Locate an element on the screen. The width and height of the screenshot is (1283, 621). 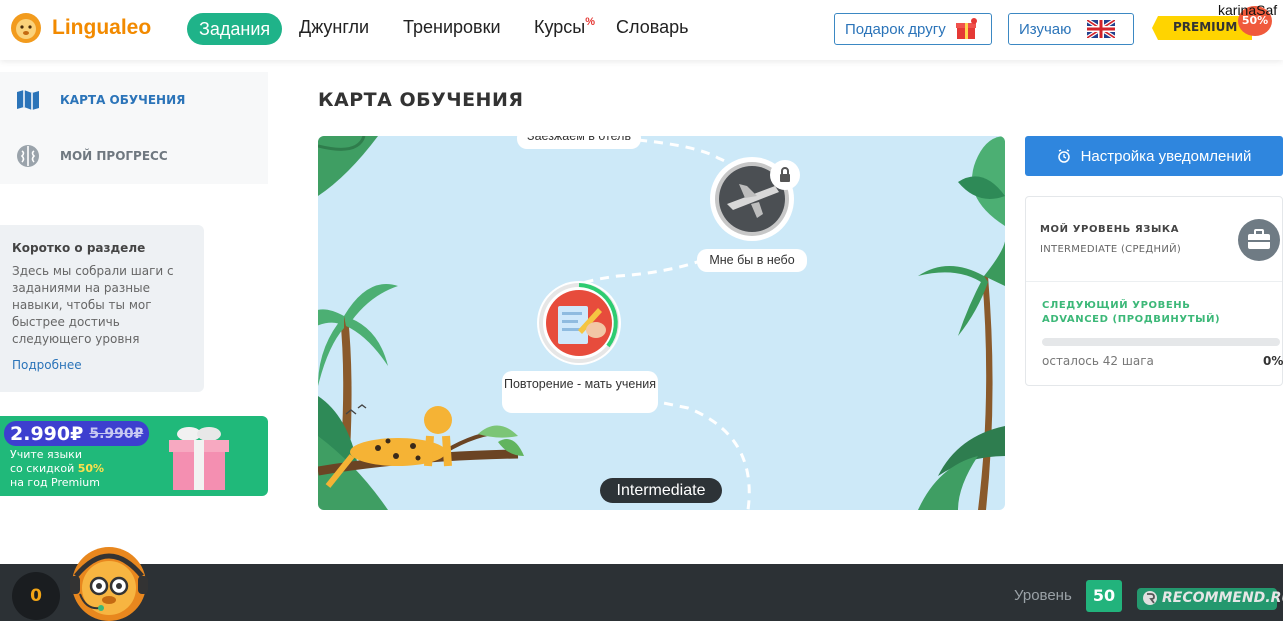
nav-tab-courses: Курсы% is located at coordinates (565, 27).